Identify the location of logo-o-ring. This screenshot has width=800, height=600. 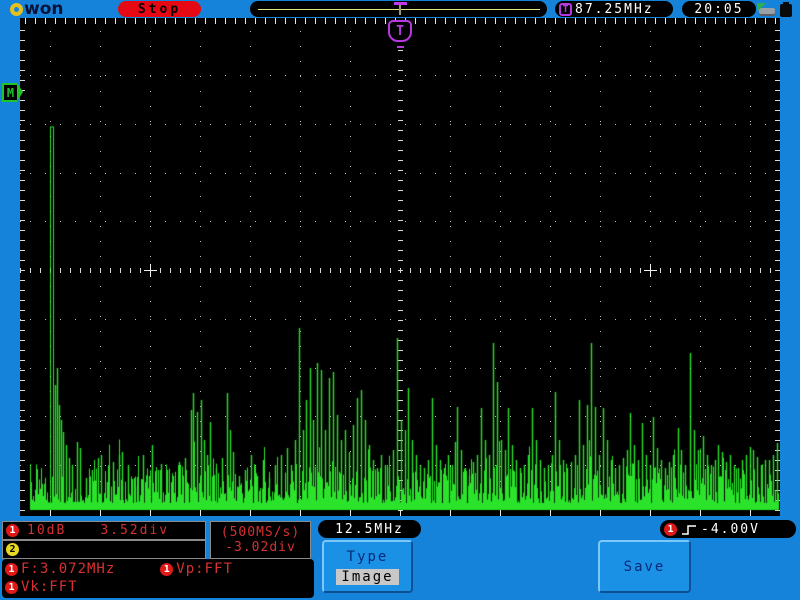
(16, 9).